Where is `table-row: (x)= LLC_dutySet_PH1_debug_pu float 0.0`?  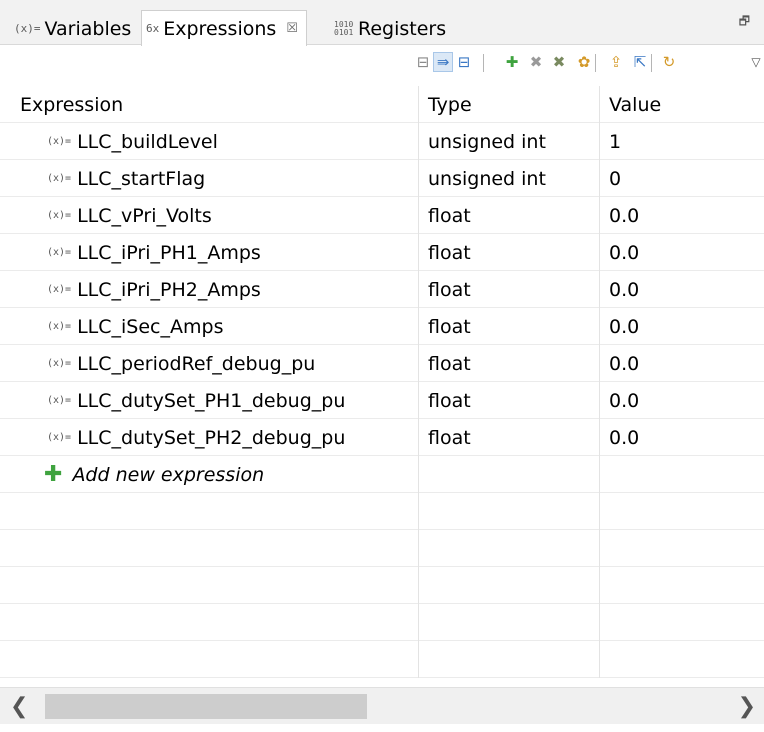
table-row: (x)= LLC_dutySet_PH1_debug_pu float 0.0 is located at coordinates (382, 400).